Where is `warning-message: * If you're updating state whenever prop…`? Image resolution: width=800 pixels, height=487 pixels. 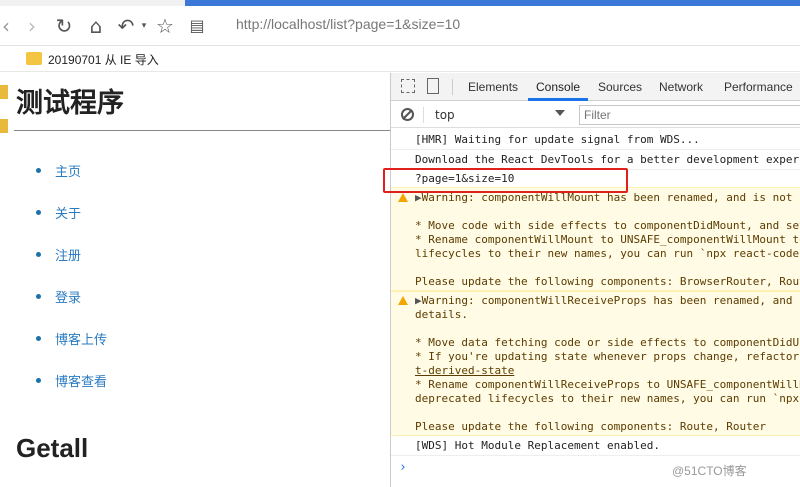 warning-message: * If you're updating state whenever prop… is located at coordinates (607, 356).